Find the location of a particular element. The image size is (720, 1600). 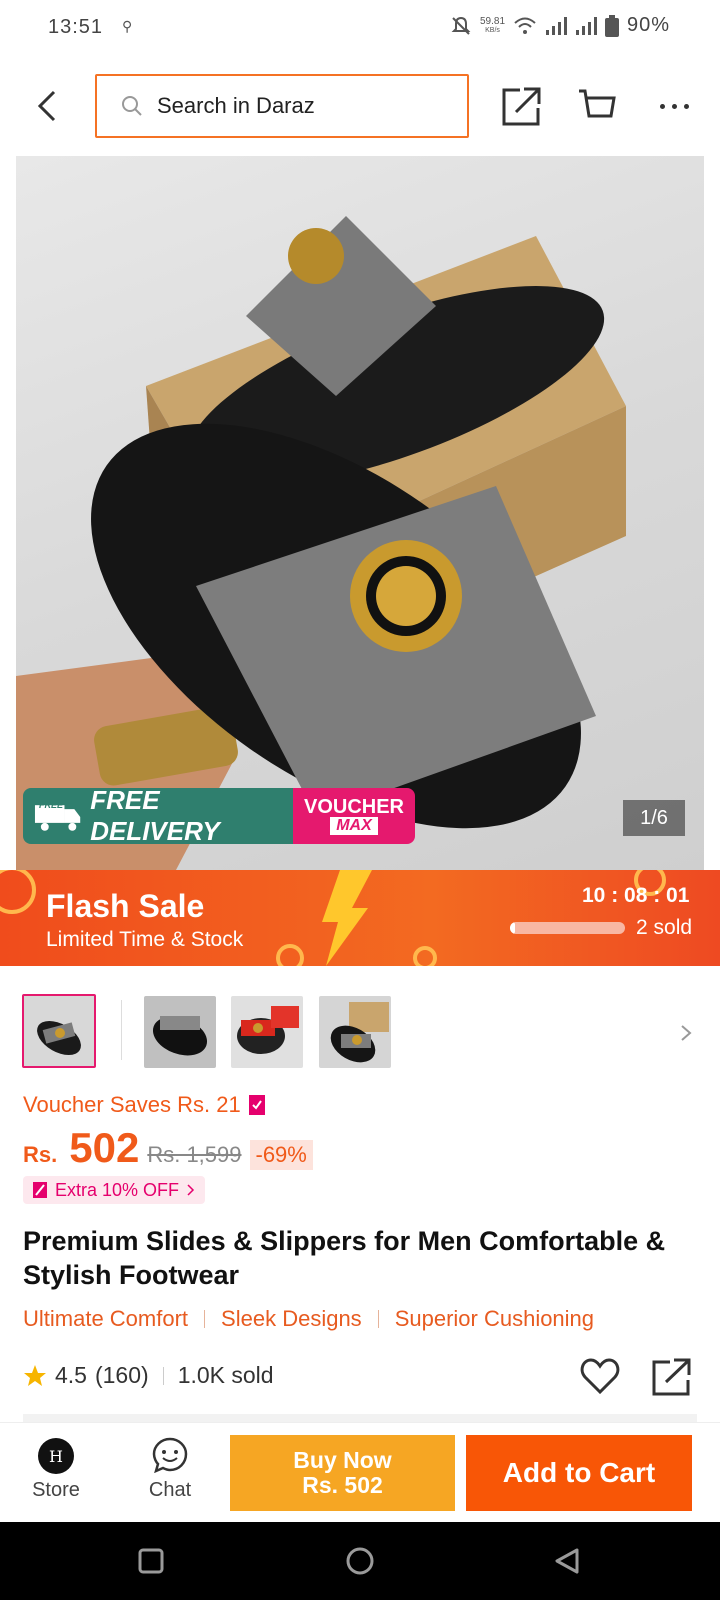

net-speed-value: 59.81 is located at coordinates (493, 21).